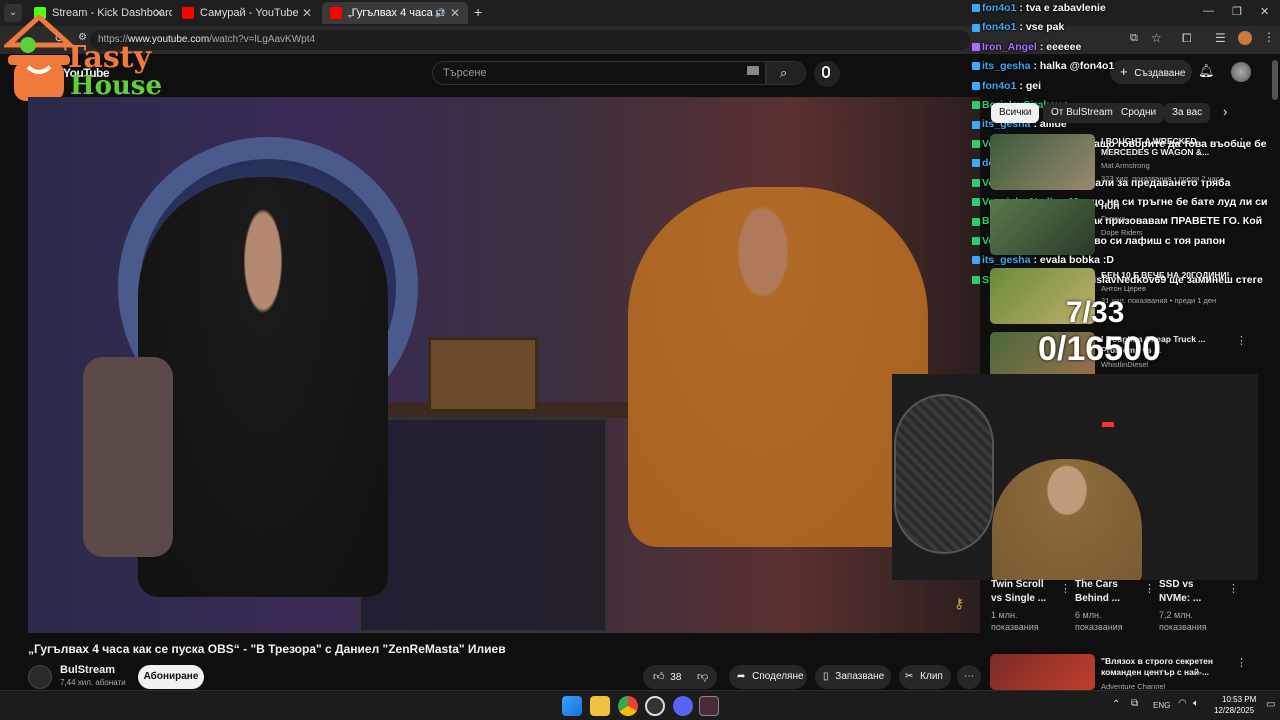 This screenshot has height=720, width=1280. I want to click on file-explorer-icon, so click(600, 706).